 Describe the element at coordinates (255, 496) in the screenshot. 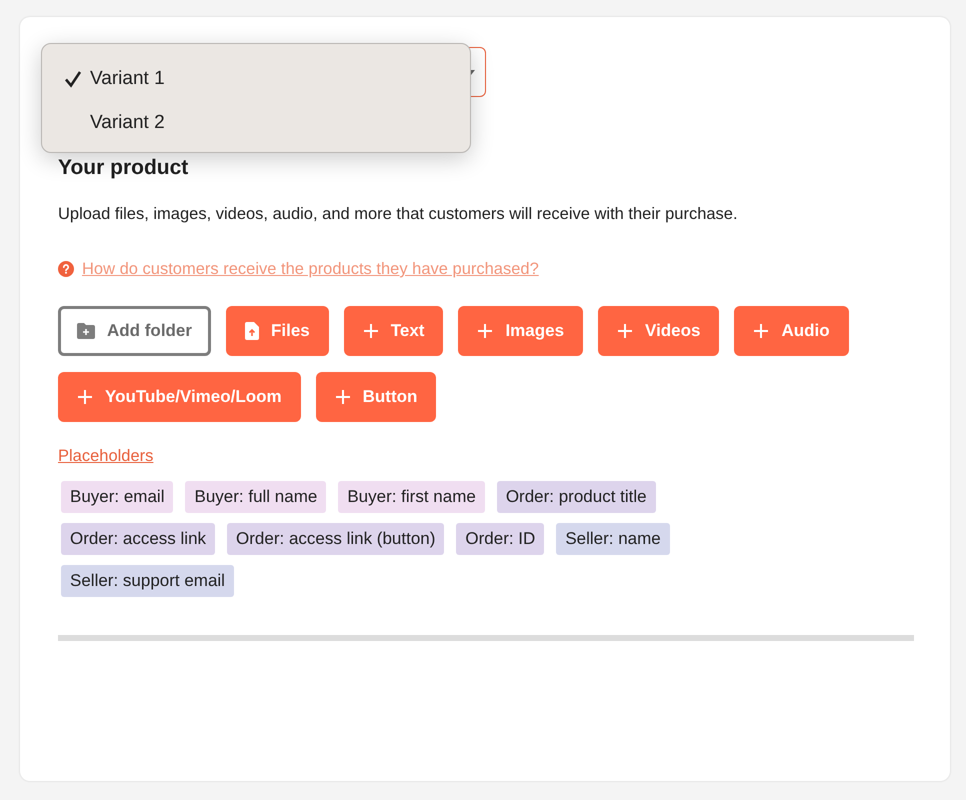

I see `placeholder-tag: Buyer: full name` at that location.